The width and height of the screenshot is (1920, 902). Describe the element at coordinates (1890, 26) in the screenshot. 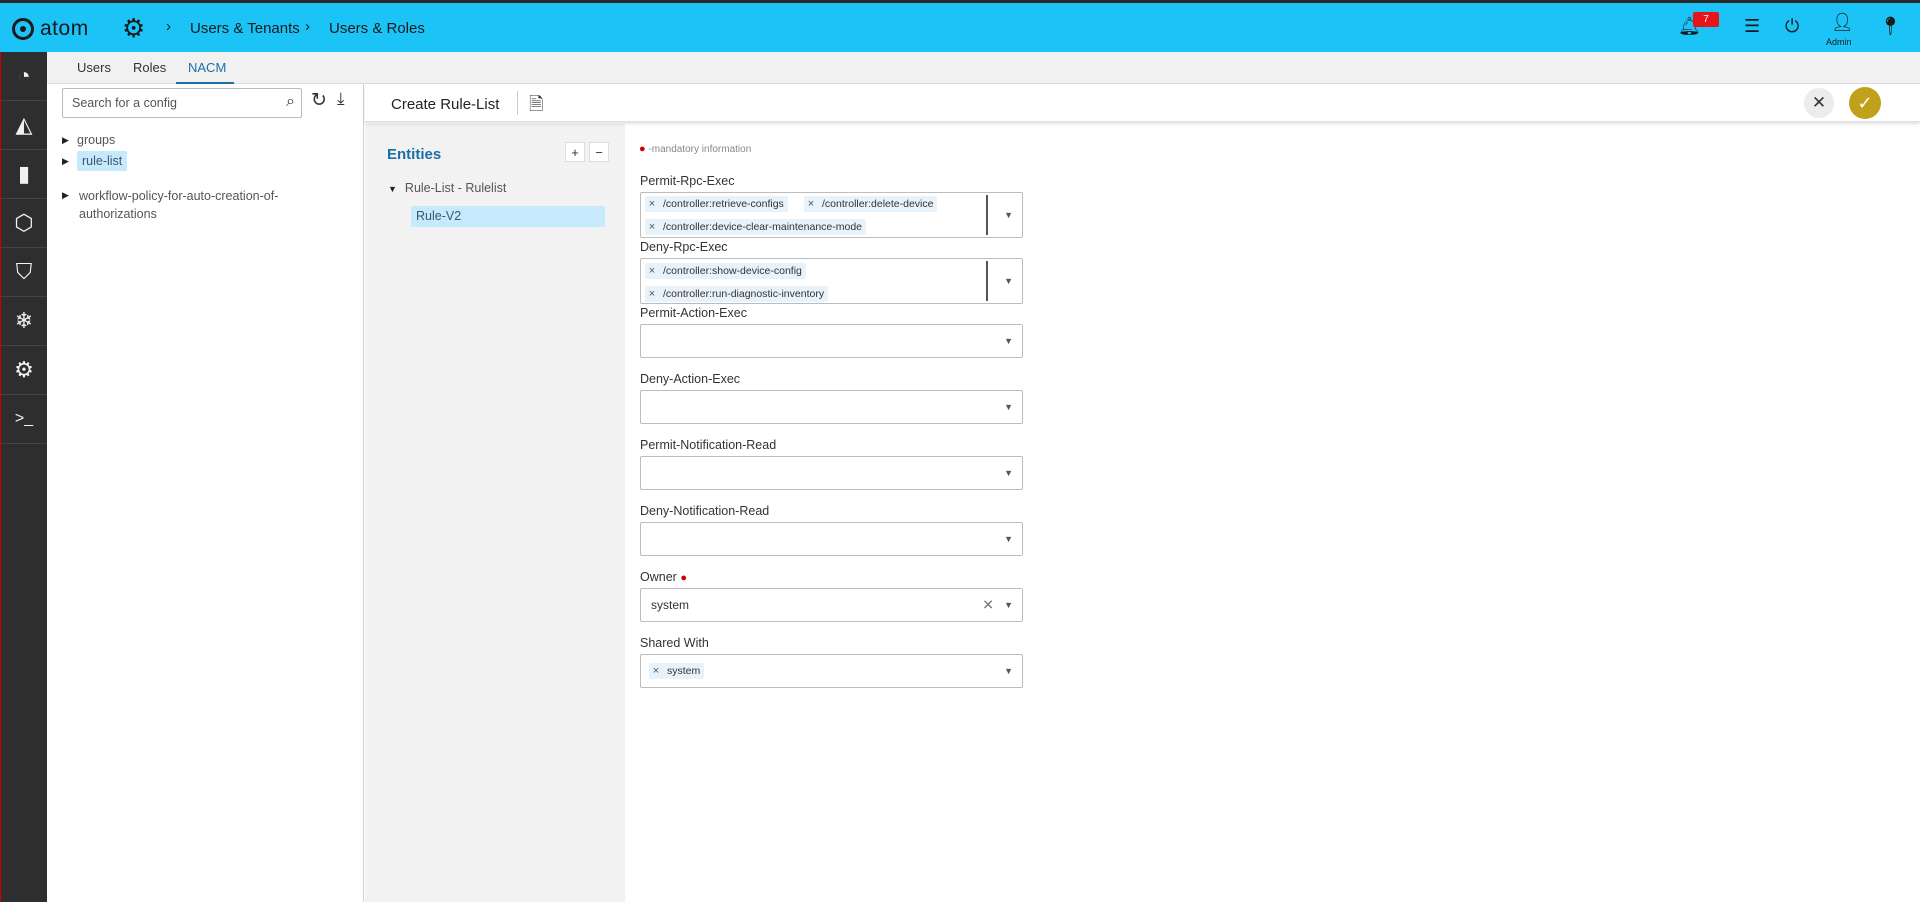

I see `location-pin-icon: 📍︎` at that location.